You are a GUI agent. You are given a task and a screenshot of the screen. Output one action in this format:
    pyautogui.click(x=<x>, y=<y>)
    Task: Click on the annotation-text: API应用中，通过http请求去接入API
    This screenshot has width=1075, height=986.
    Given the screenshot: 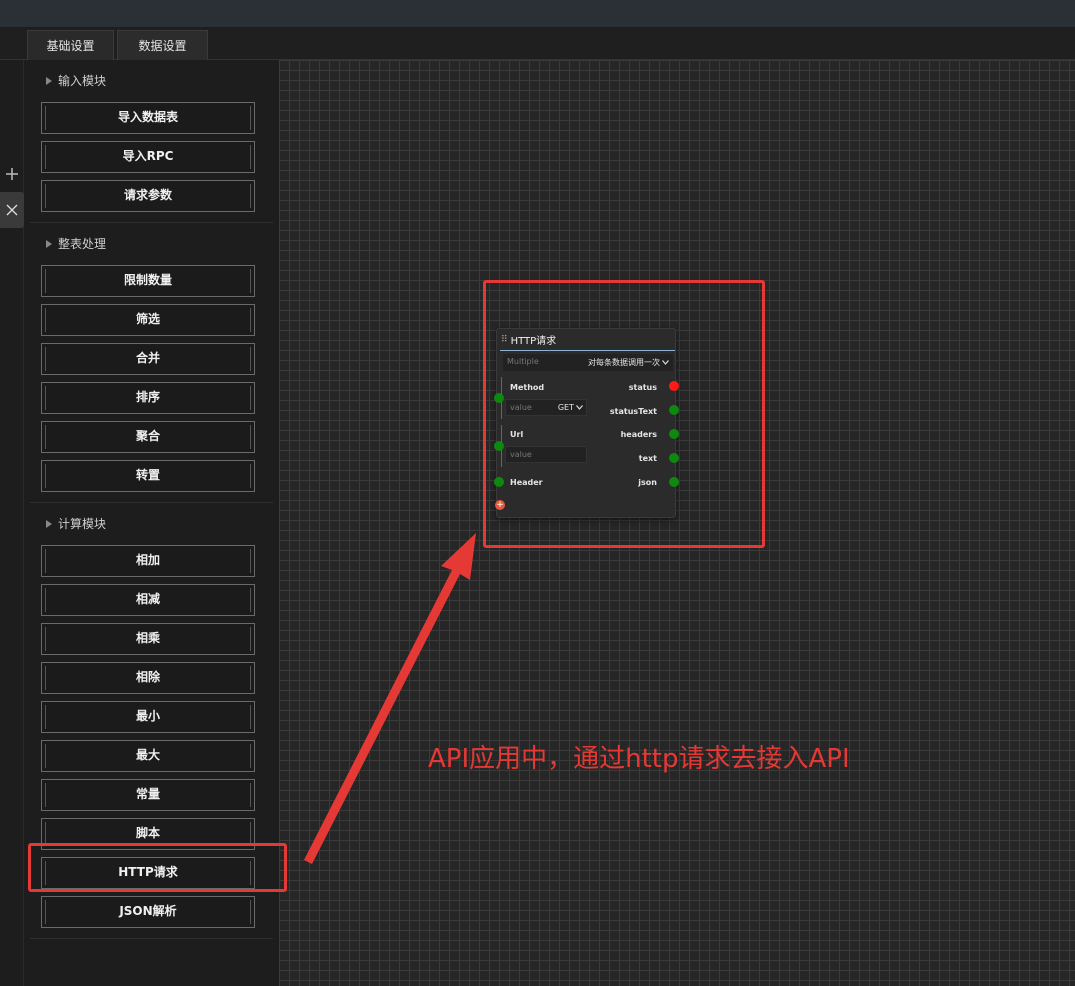 What is the action you would take?
    pyautogui.click(x=639, y=759)
    